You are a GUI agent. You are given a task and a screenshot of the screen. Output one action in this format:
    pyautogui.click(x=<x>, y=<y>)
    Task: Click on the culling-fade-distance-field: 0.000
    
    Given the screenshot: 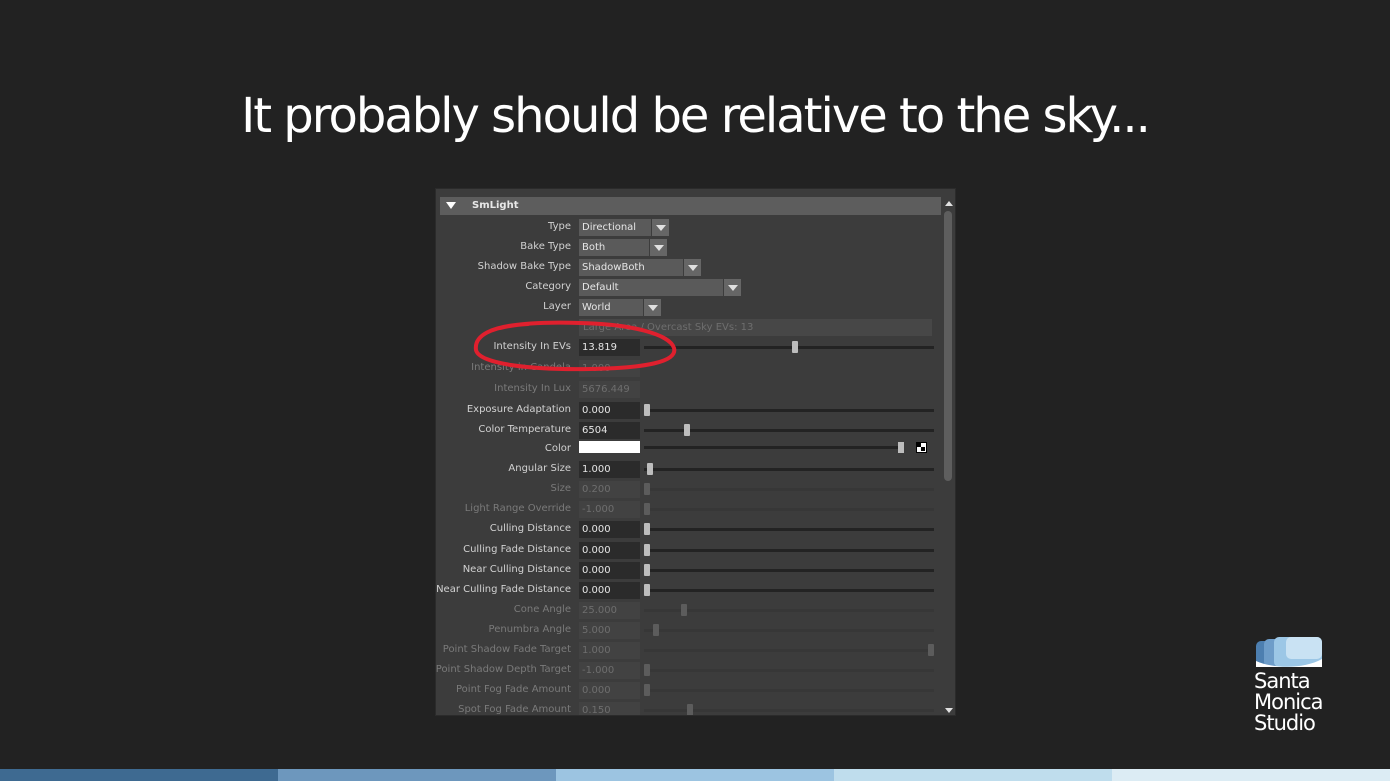 What is the action you would take?
    pyautogui.click(x=609, y=550)
    